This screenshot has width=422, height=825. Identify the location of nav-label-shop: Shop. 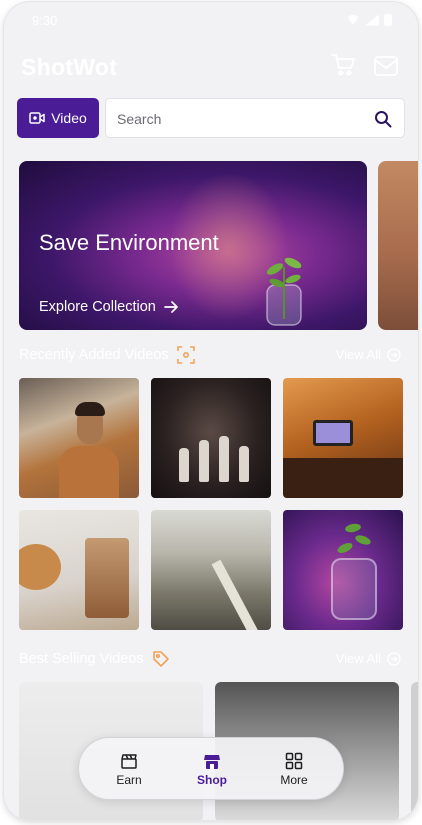
(212, 780).